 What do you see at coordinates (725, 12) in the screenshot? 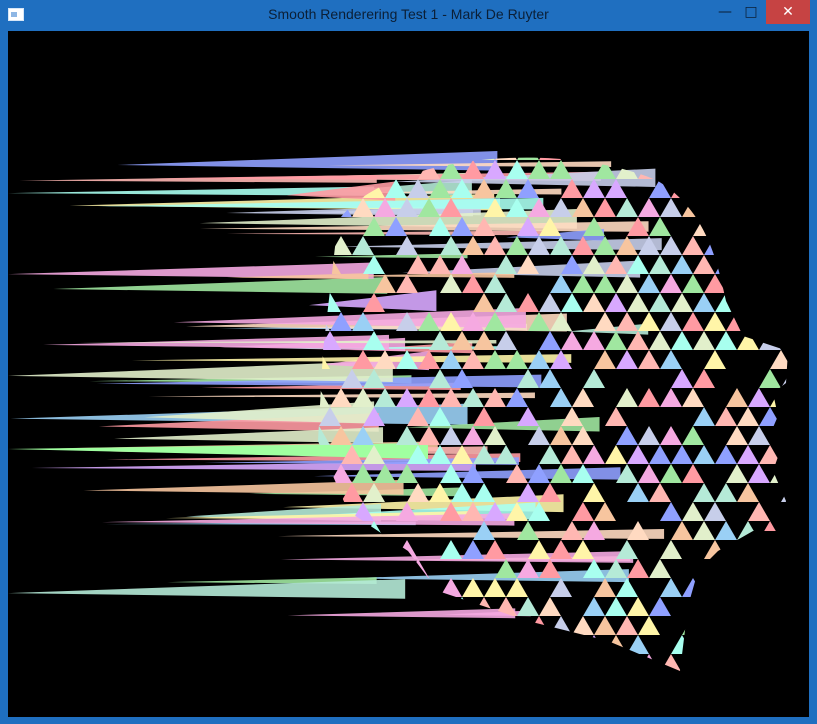
I see `minimize-button: —` at bounding box center [725, 12].